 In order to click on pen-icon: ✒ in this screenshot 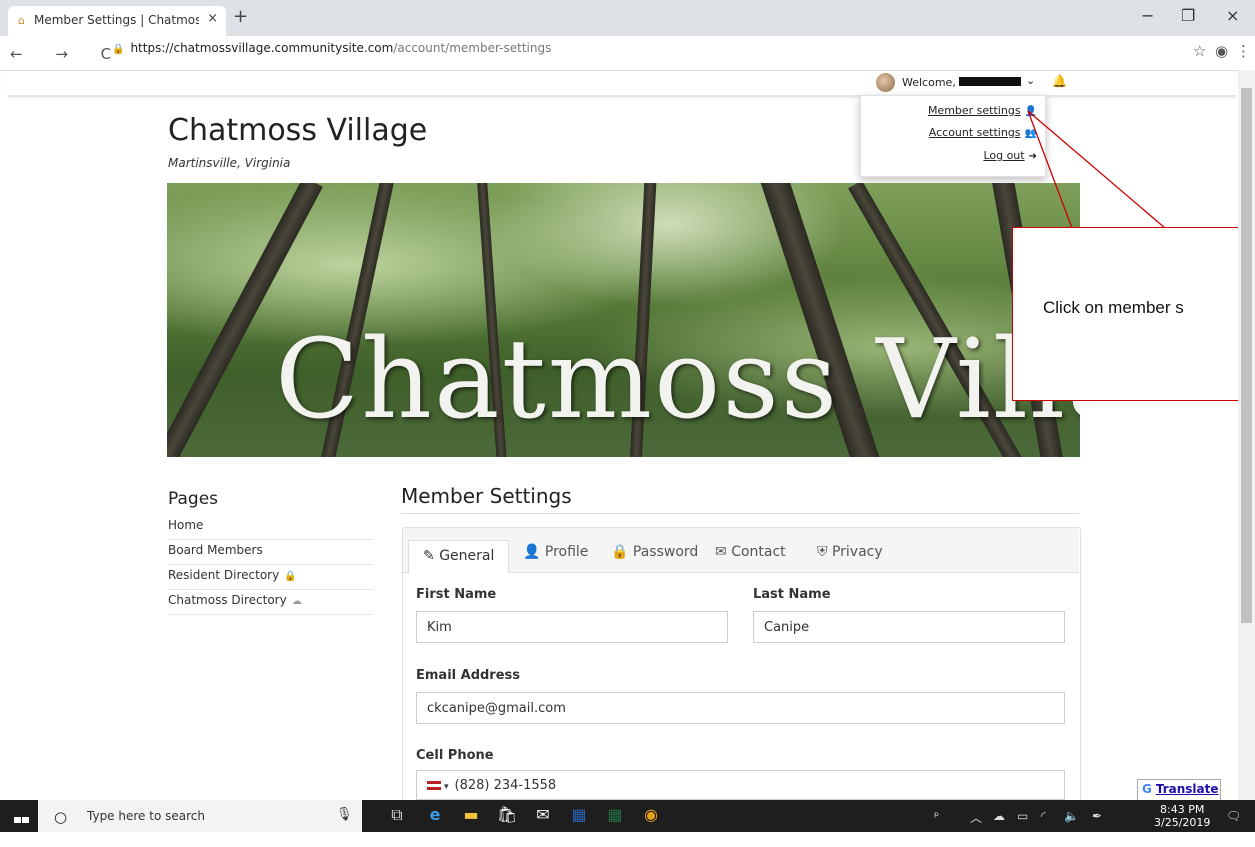, I will do `click(1097, 816)`.